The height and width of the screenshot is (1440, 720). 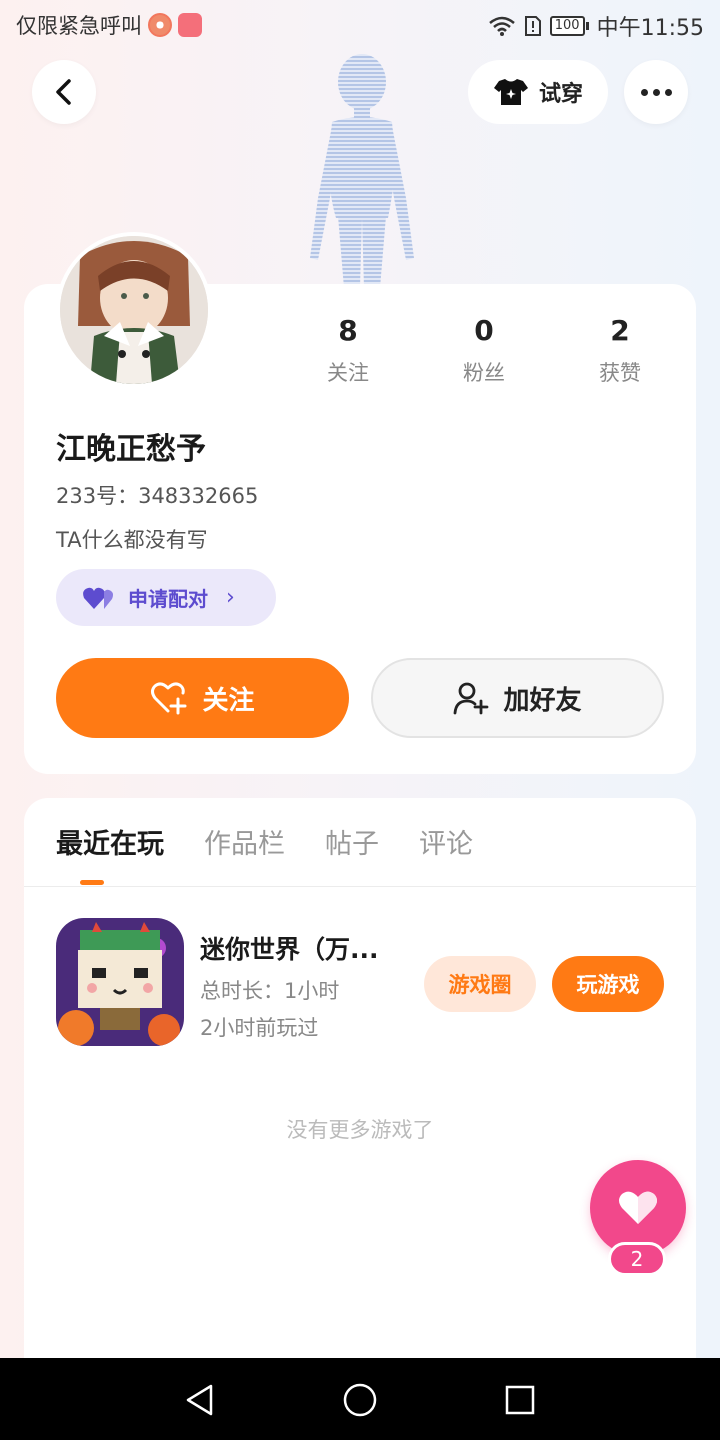 What do you see at coordinates (446, 842) in the screenshot?
I see `tab-comments: 评论` at bounding box center [446, 842].